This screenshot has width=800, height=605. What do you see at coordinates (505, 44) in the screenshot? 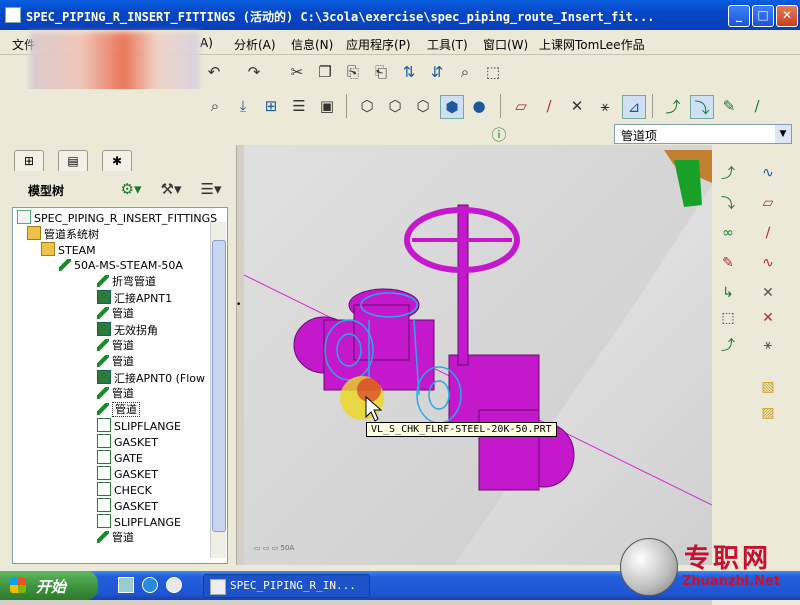
I see `menu-window: 窗口(W)` at bounding box center [505, 44].